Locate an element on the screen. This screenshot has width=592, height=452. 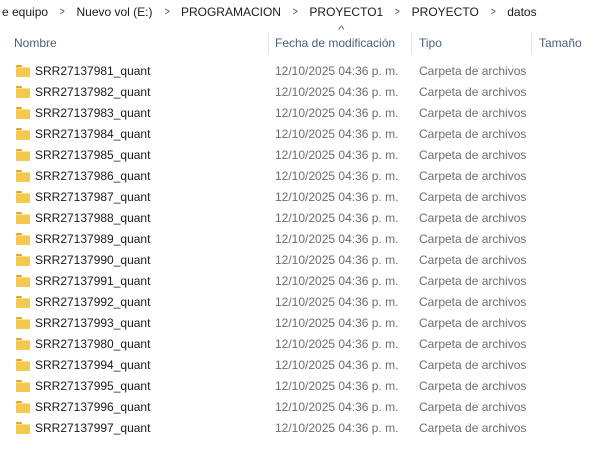
column-header-type: Tipo is located at coordinates (430, 43).